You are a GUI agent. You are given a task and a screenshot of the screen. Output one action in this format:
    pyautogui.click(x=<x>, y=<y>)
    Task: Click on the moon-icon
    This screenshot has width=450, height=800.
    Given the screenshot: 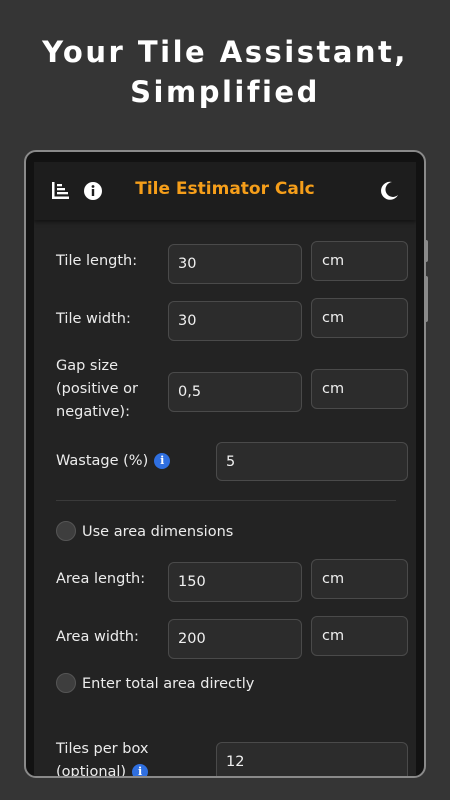 What is the action you would take?
    pyautogui.click(x=389, y=191)
    